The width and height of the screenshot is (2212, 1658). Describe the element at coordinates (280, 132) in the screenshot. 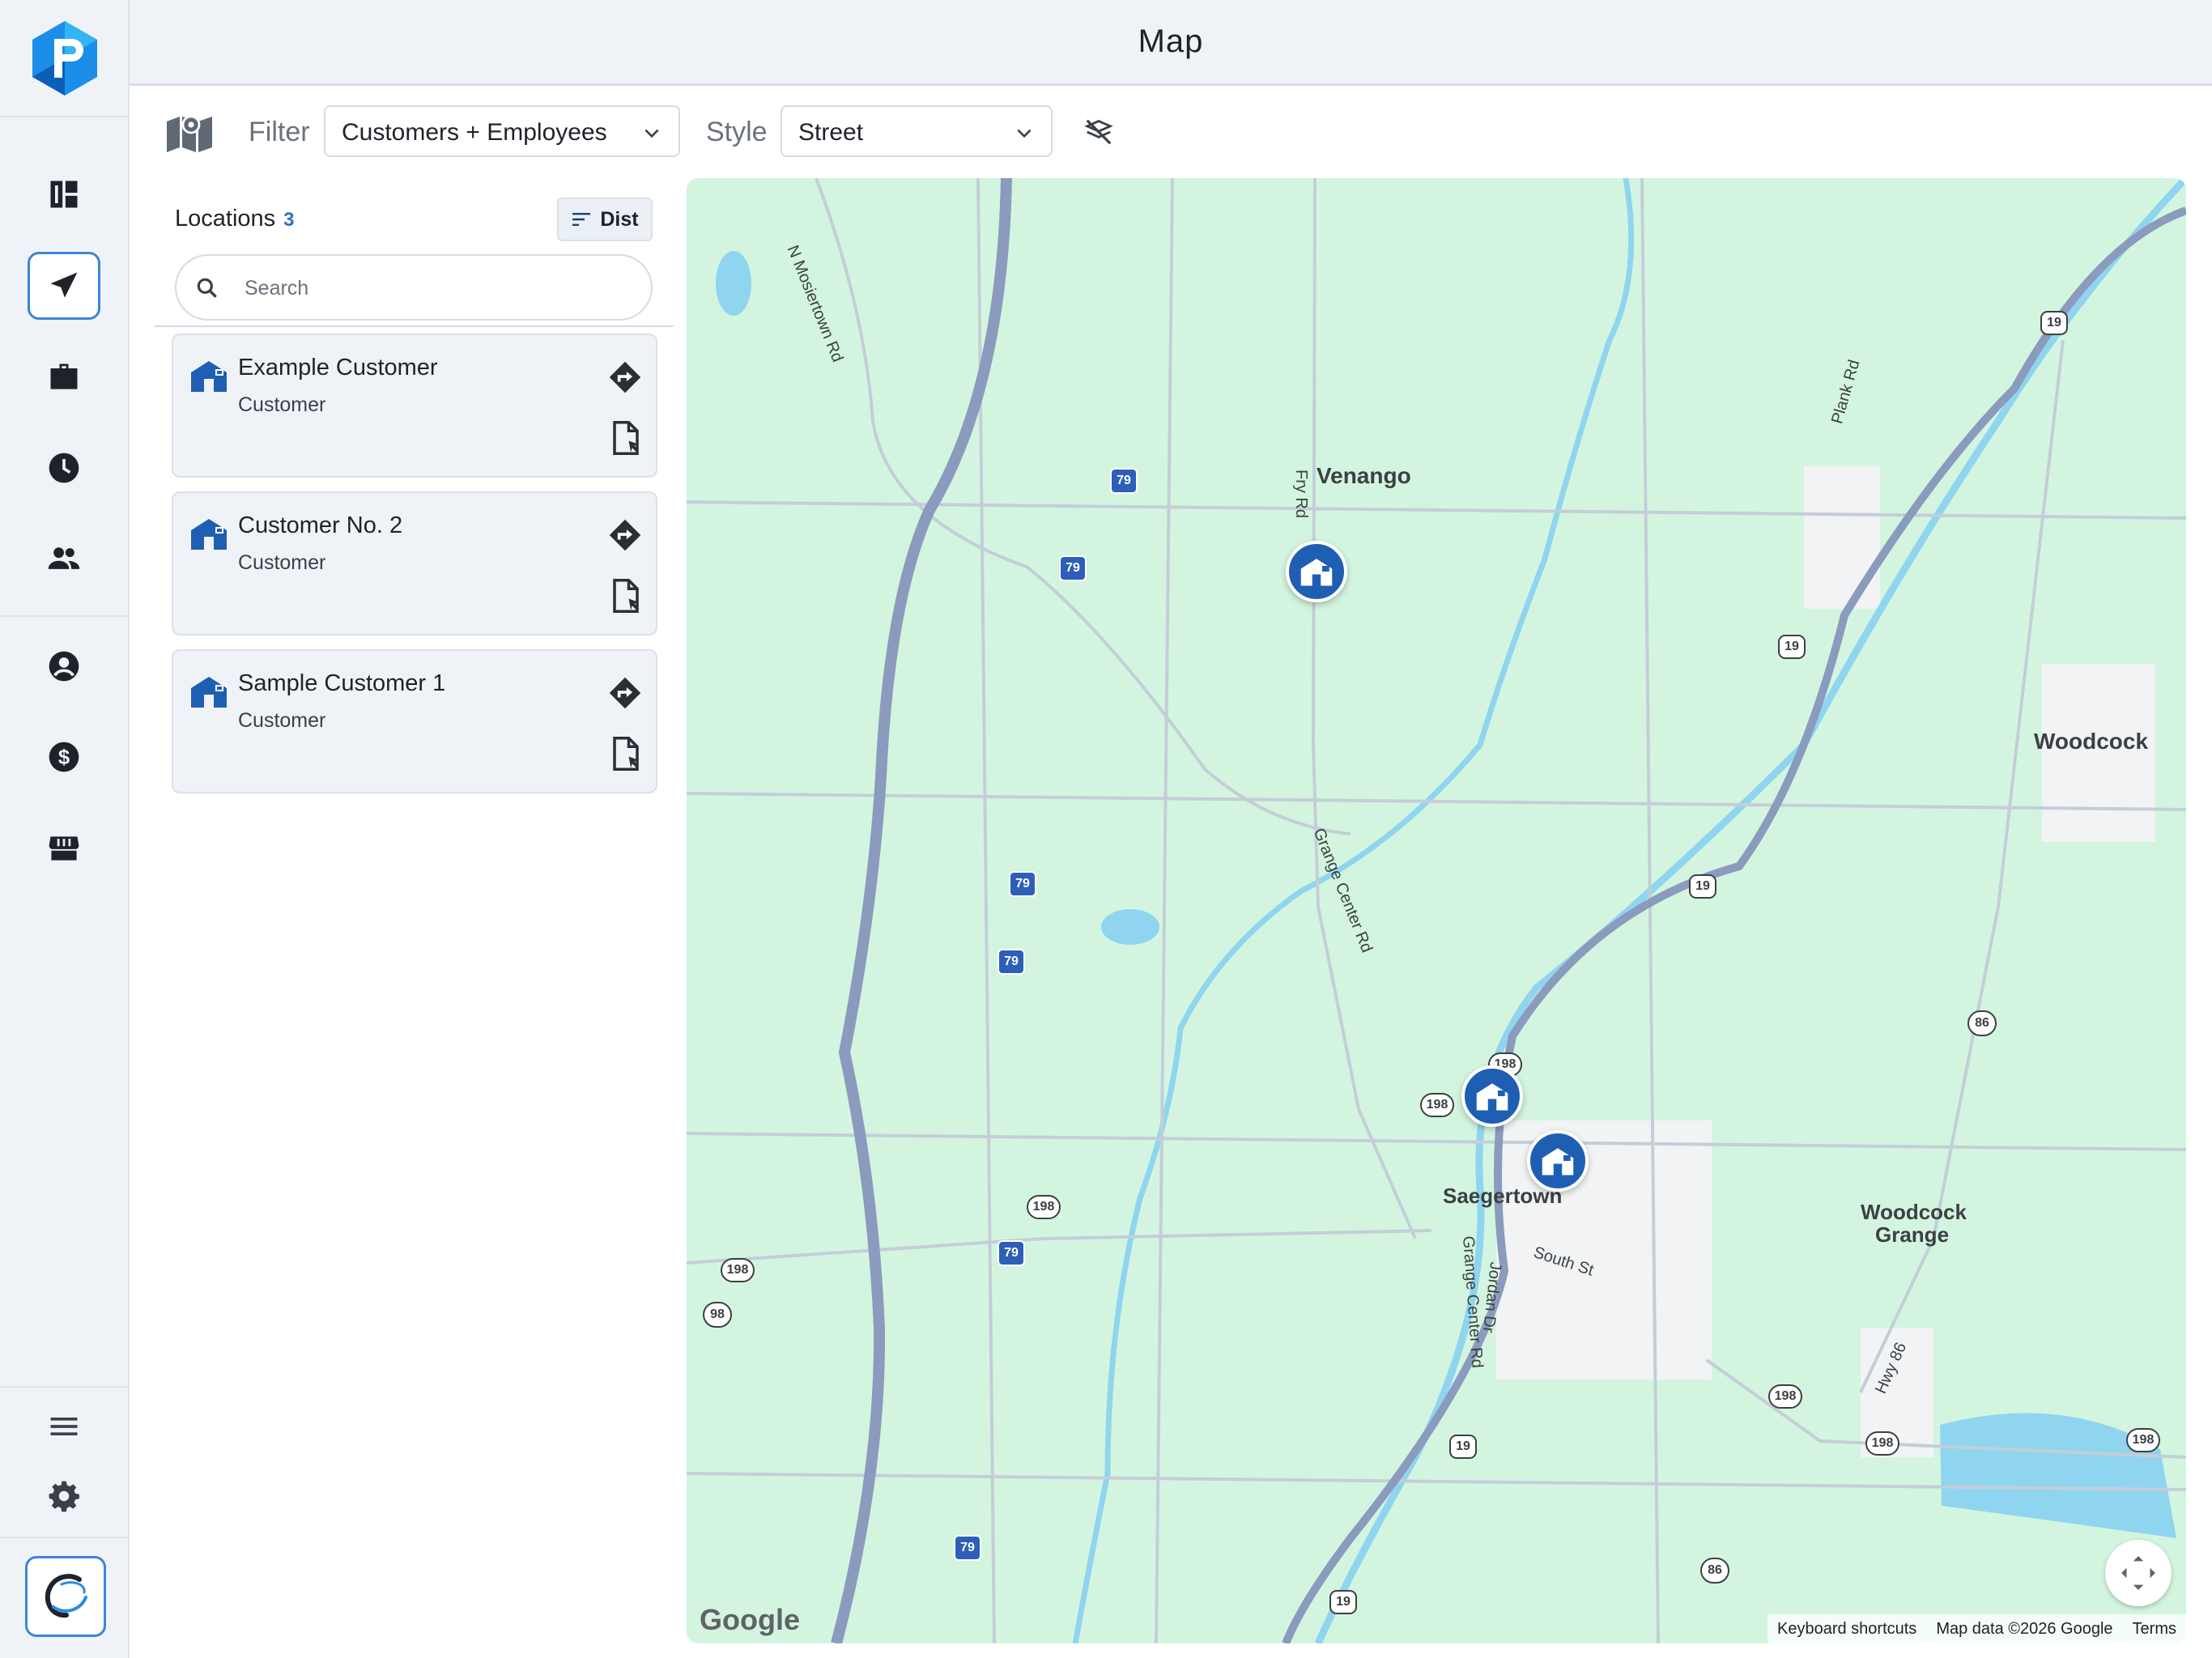

I see `filter-label: Filter` at that location.